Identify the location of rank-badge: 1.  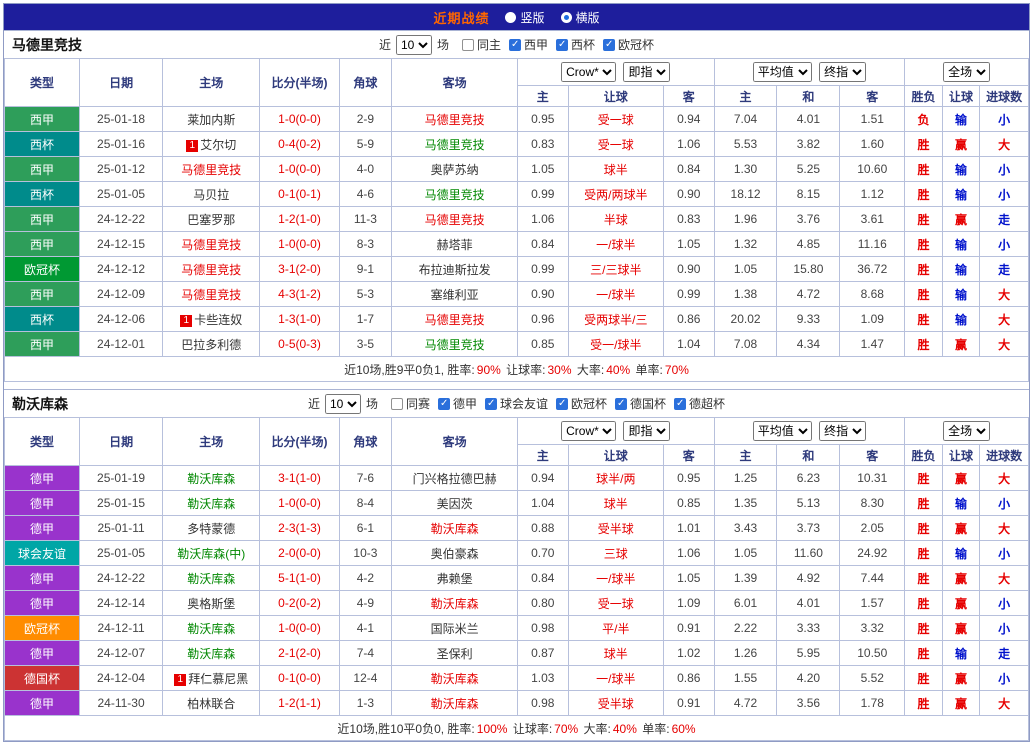
(192, 145).